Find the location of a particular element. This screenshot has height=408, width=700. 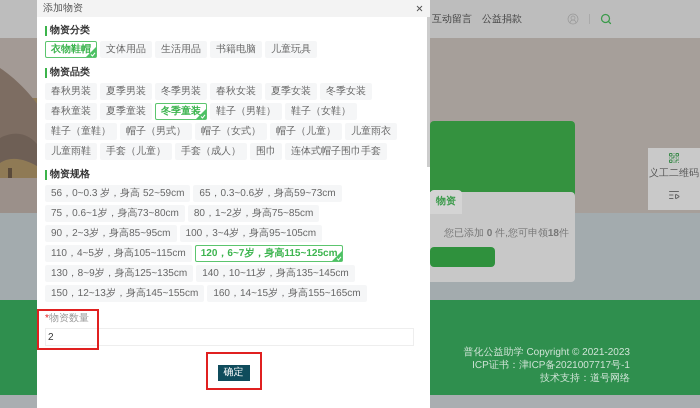

option-tag: 儿童雨鞋 is located at coordinates (71, 151).